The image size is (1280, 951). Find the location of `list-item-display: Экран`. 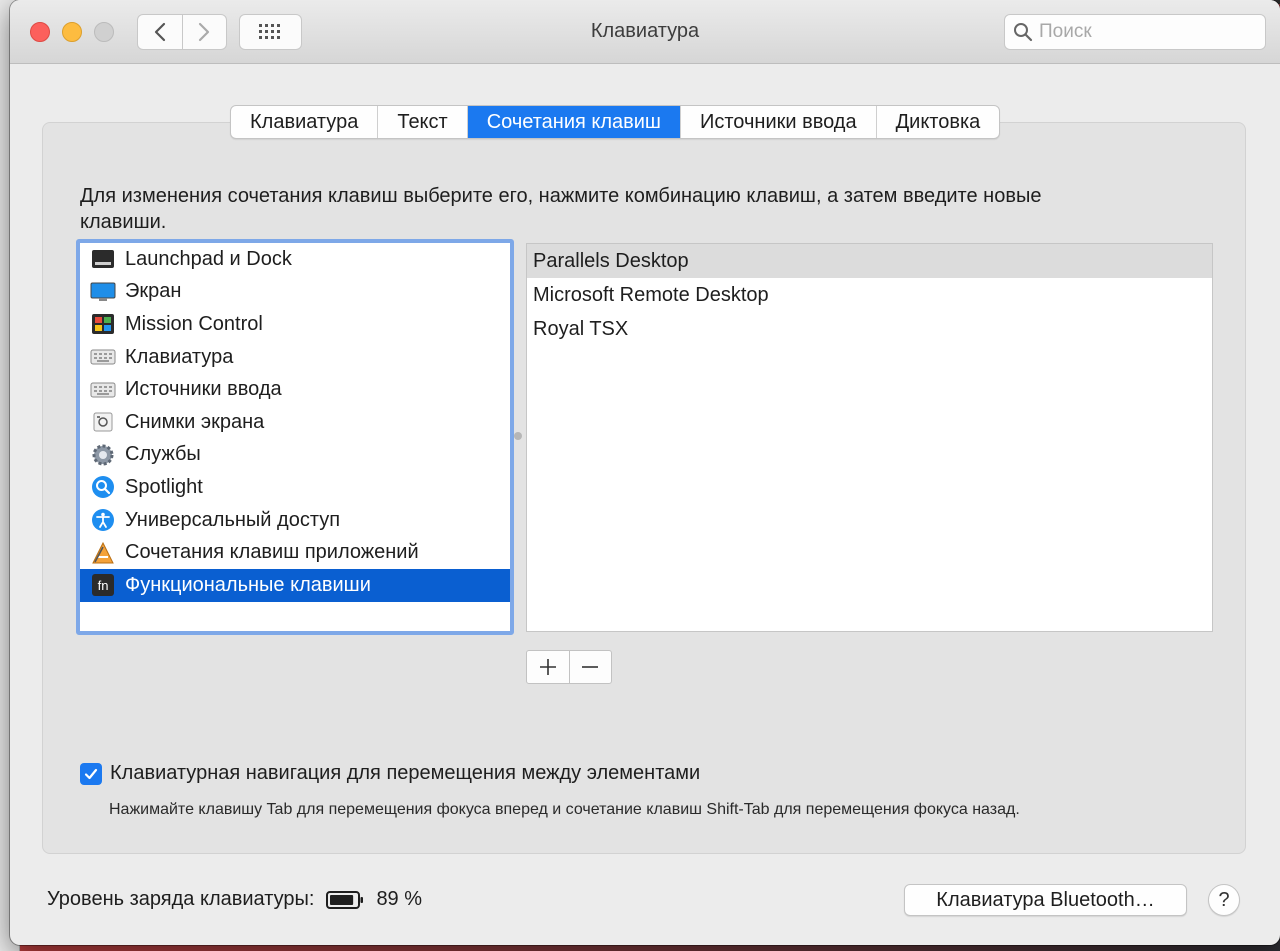

list-item-display: Экран is located at coordinates (295, 292).